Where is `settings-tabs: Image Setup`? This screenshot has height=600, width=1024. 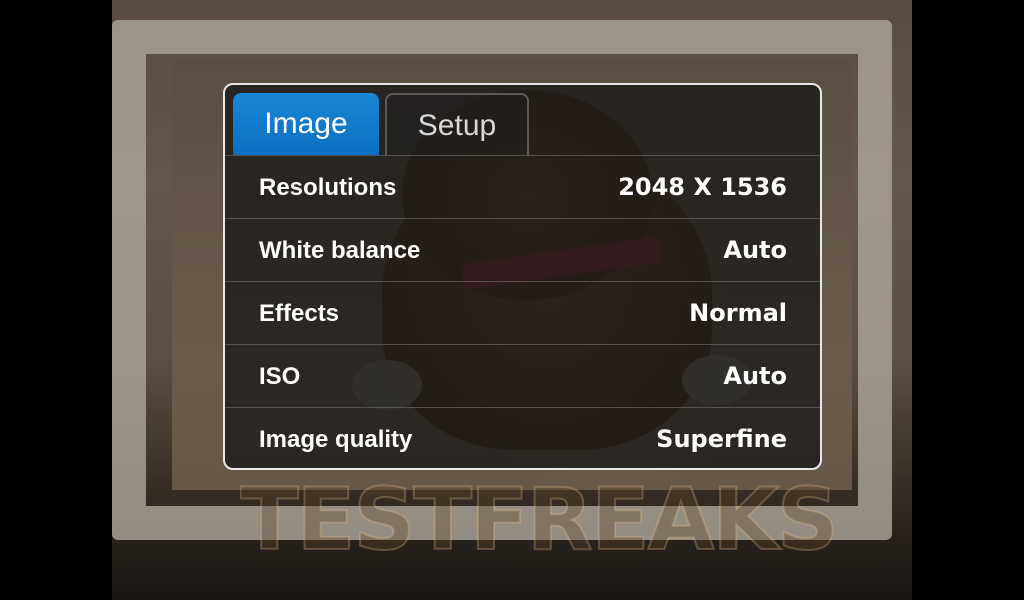 settings-tabs: Image Setup is located at coordinates (522, 120).